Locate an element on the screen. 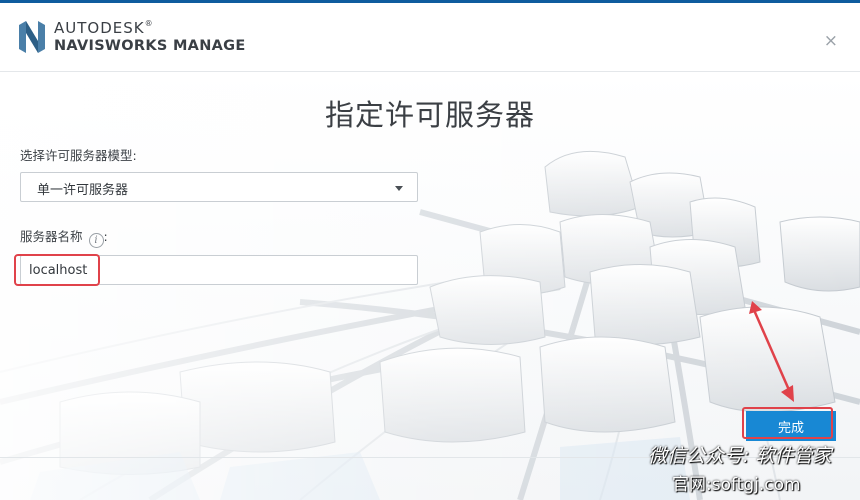 The image size is (860, 500). info-icon: i is located at coordinates (96, 240).